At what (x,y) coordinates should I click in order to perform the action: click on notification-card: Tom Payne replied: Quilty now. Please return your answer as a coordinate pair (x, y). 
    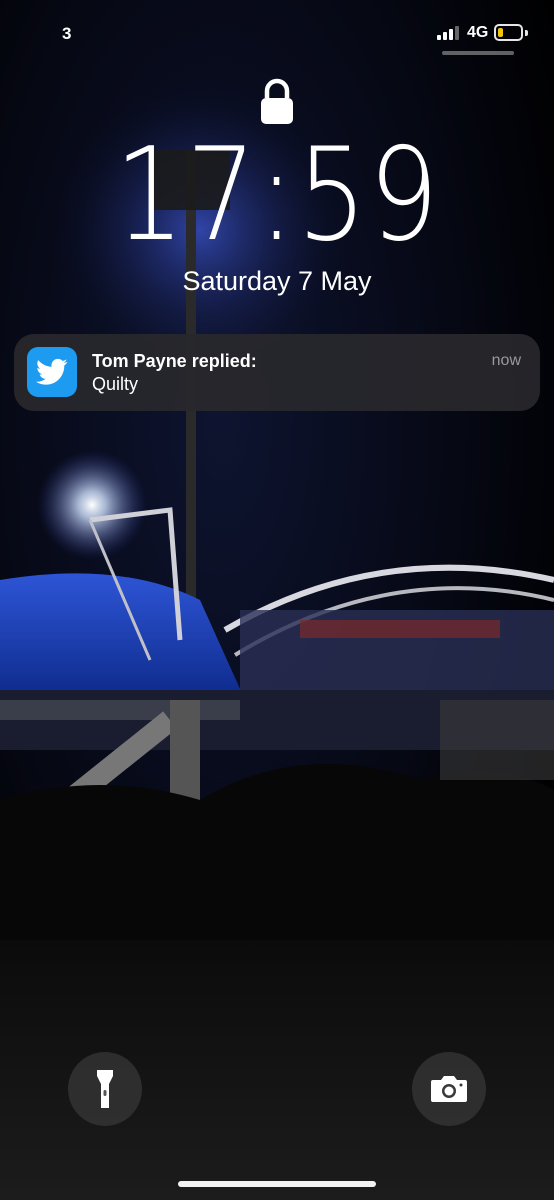
    Looking at the image, I should click on (277, 372).